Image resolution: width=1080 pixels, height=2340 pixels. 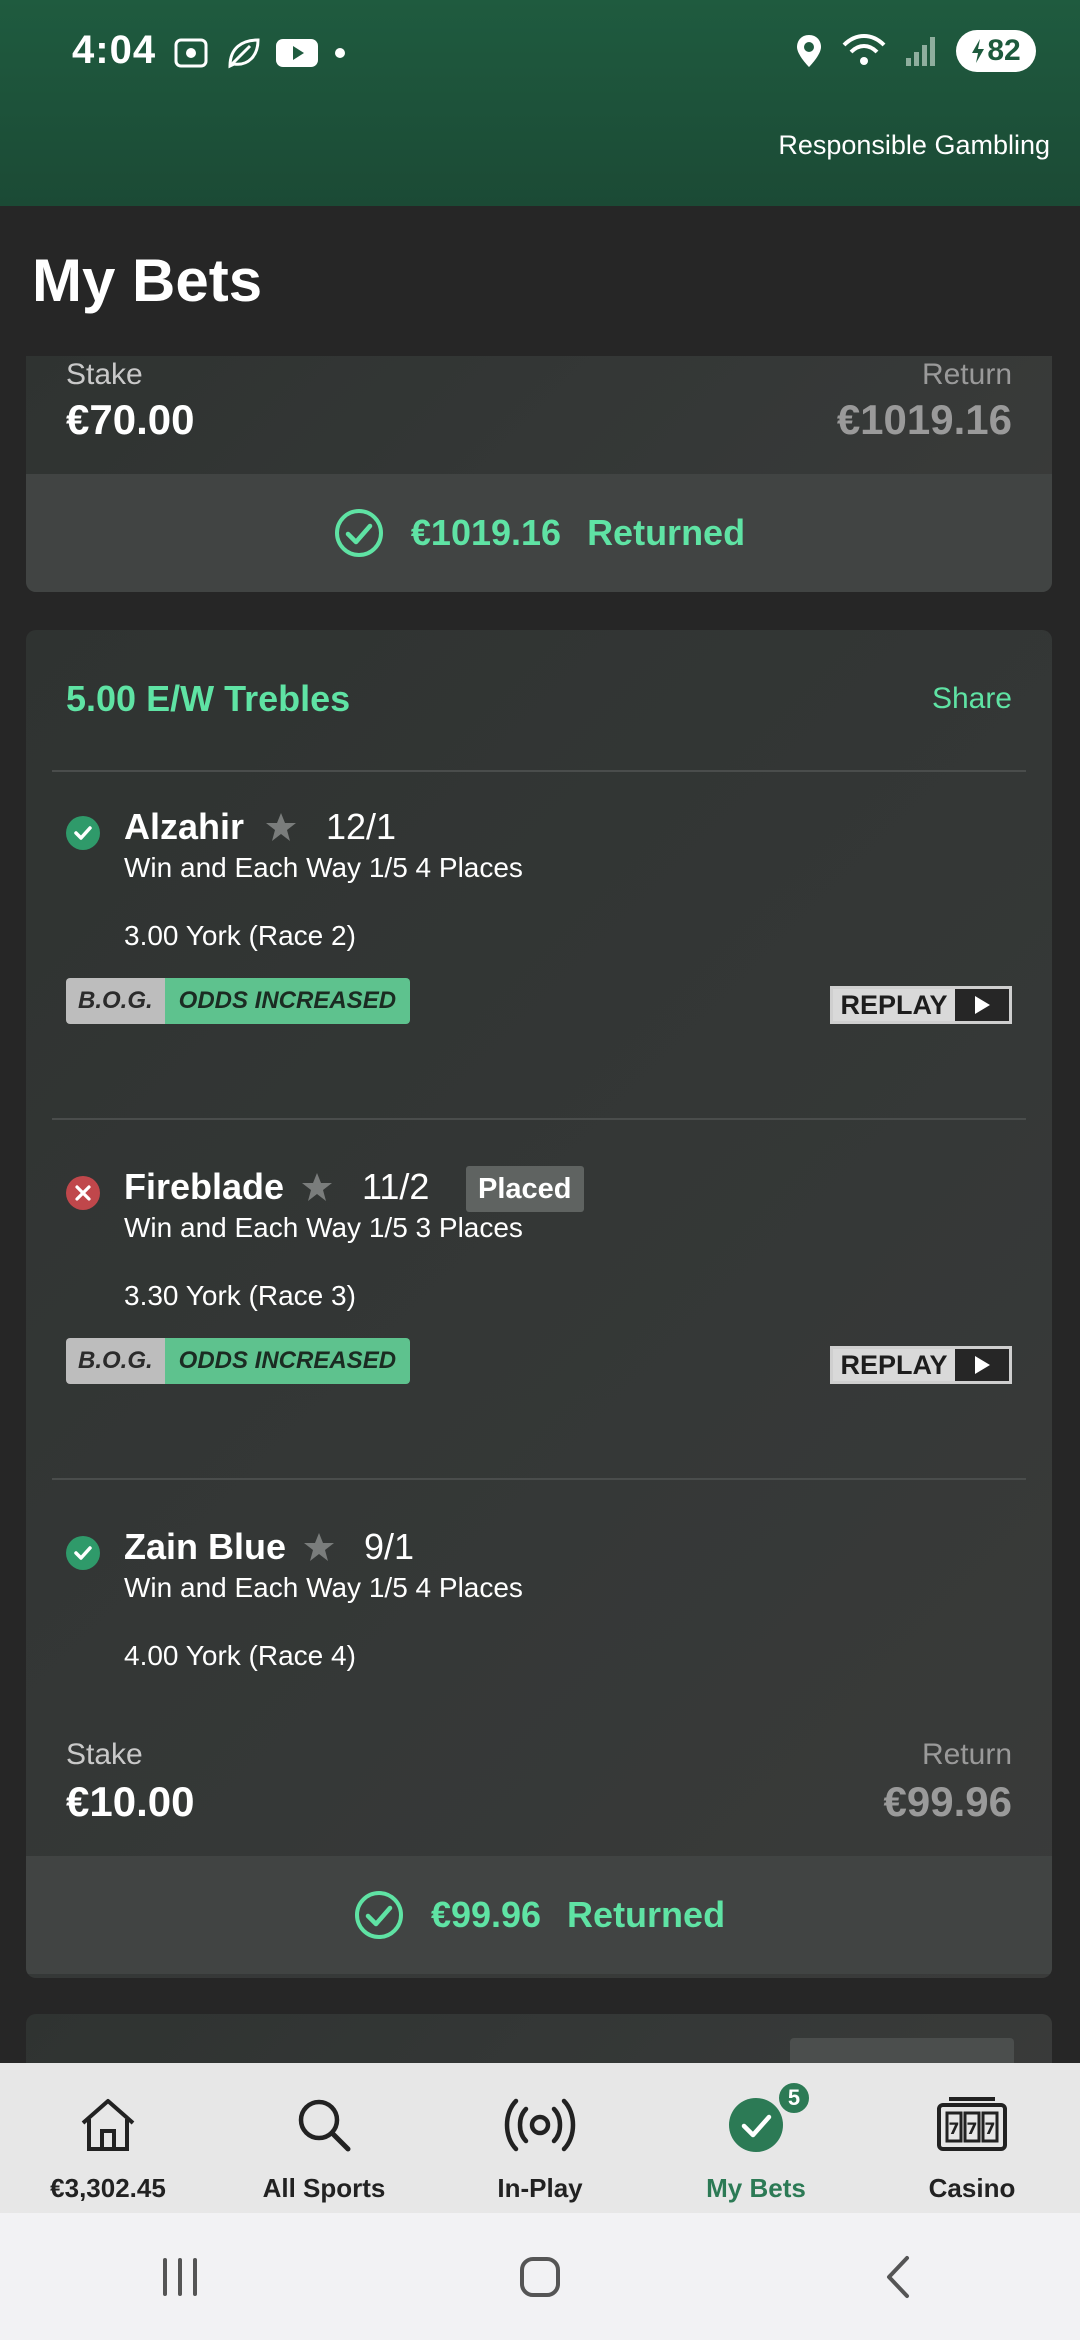 I want to click on return-value: €1019.16, so click(x=924, y=419).